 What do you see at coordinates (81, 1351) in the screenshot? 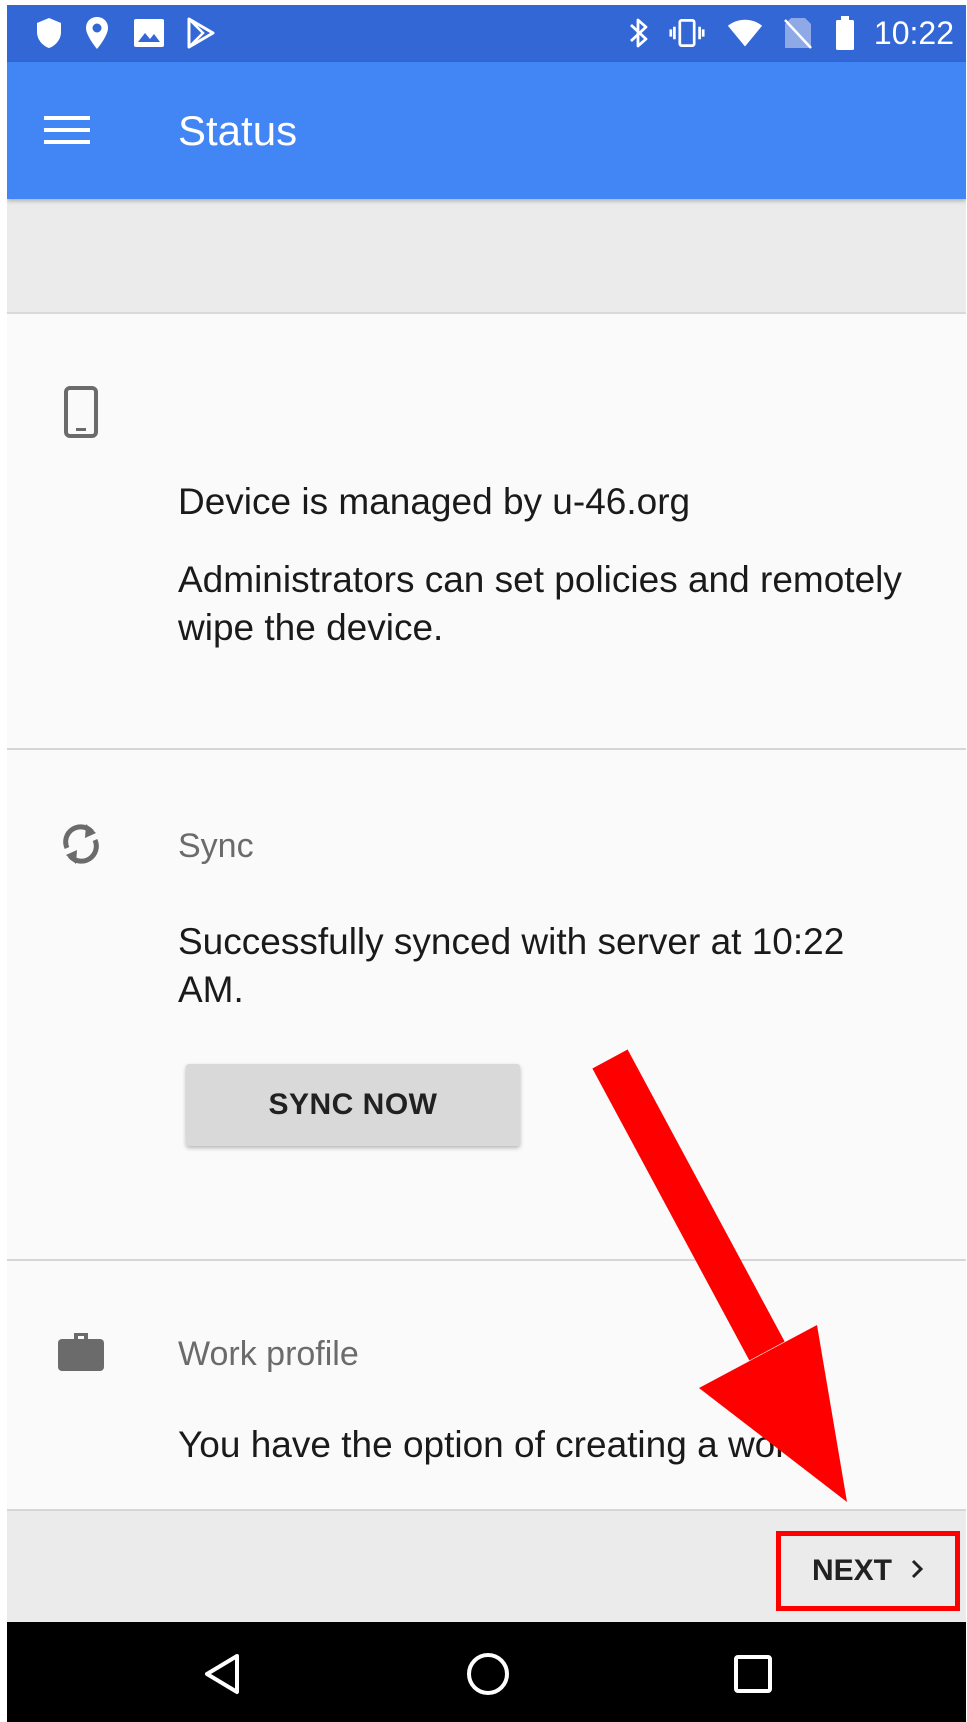
I see `briefcase-icon` at bounding box center [81, 1351].